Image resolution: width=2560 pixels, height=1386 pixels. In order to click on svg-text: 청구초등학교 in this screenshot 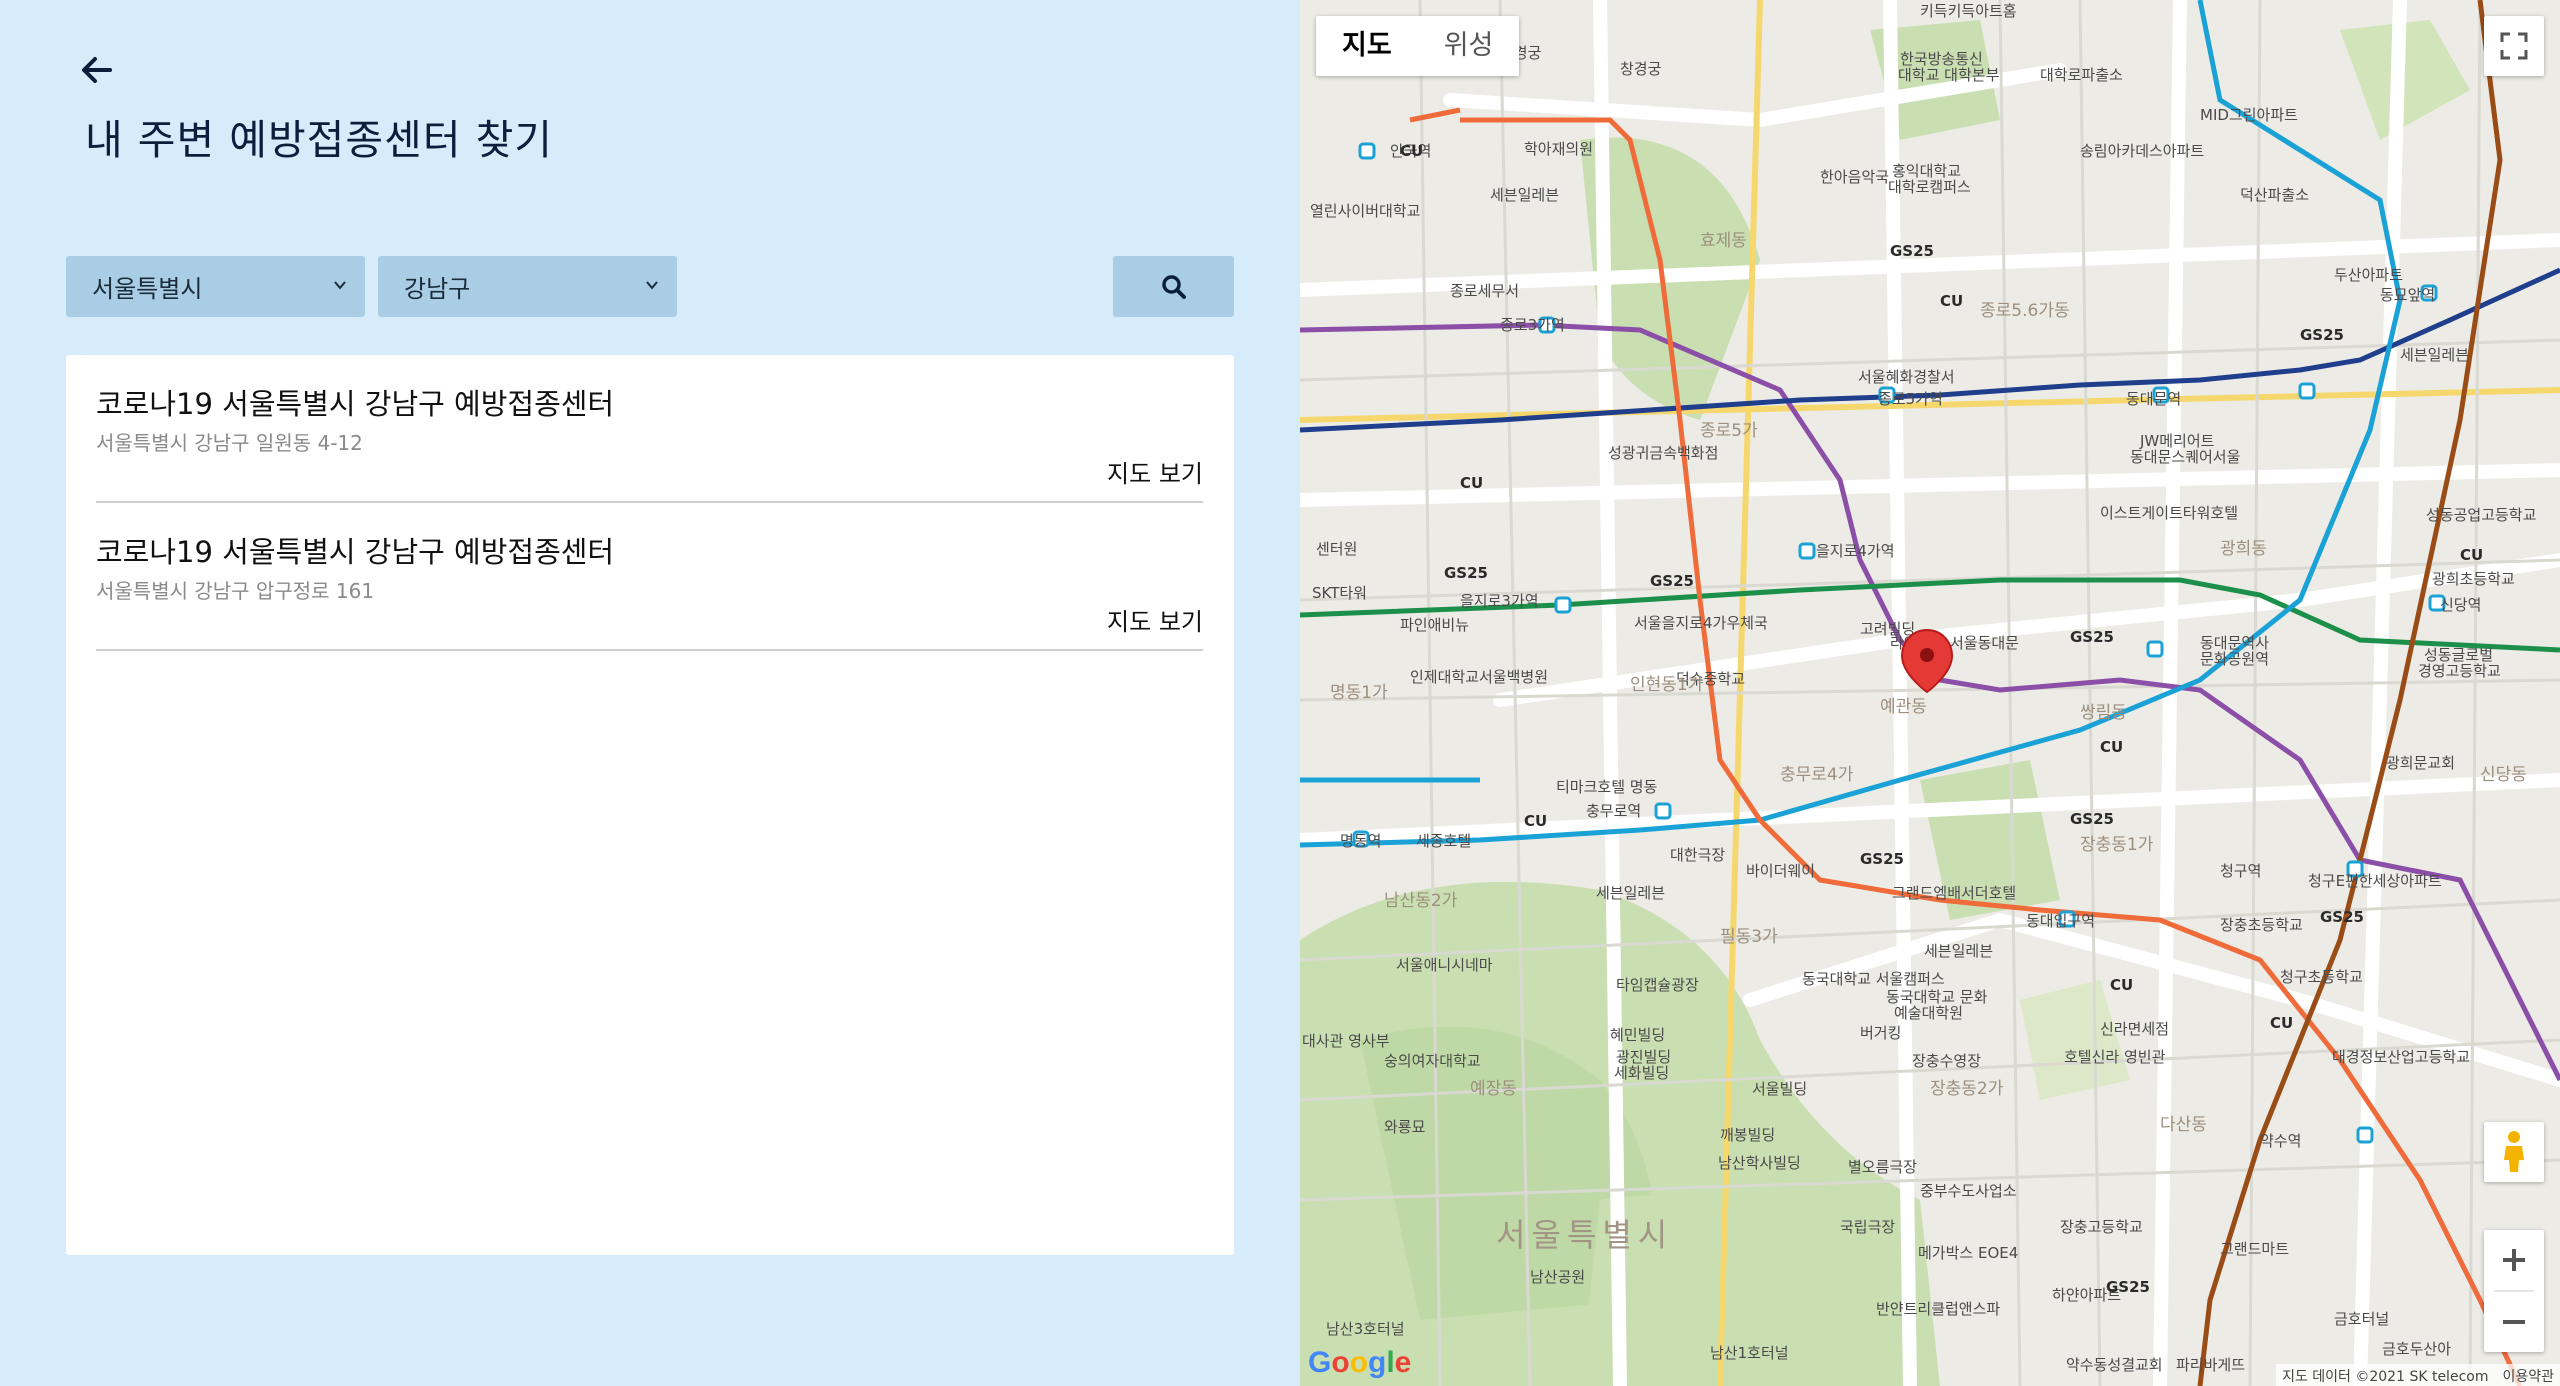, I will do `click(2321, 977)`.